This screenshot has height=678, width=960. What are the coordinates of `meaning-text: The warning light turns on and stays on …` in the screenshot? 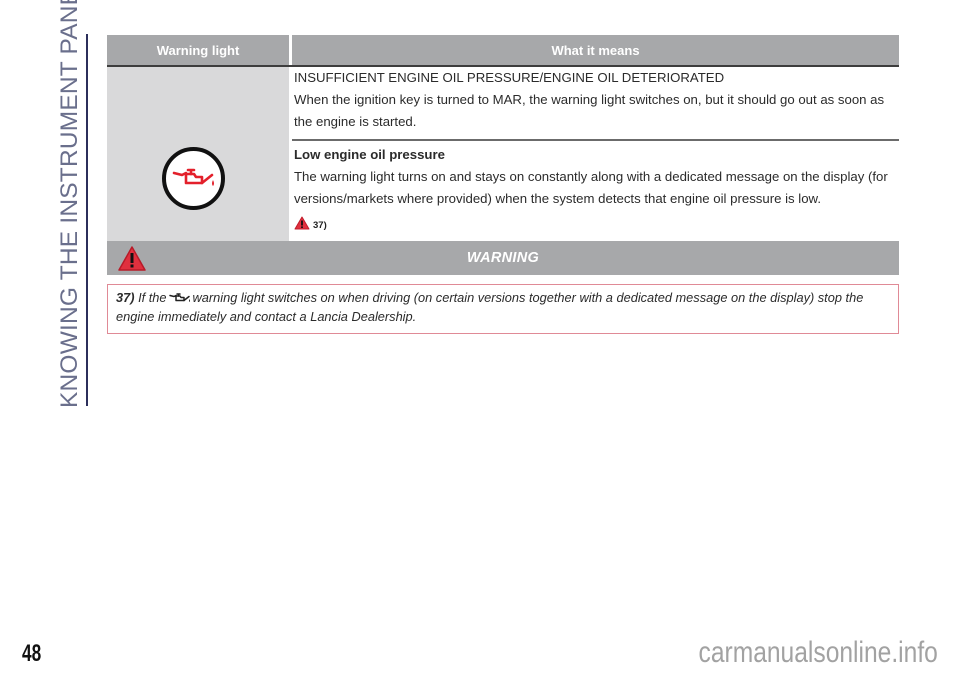 It's located at (591, 187).